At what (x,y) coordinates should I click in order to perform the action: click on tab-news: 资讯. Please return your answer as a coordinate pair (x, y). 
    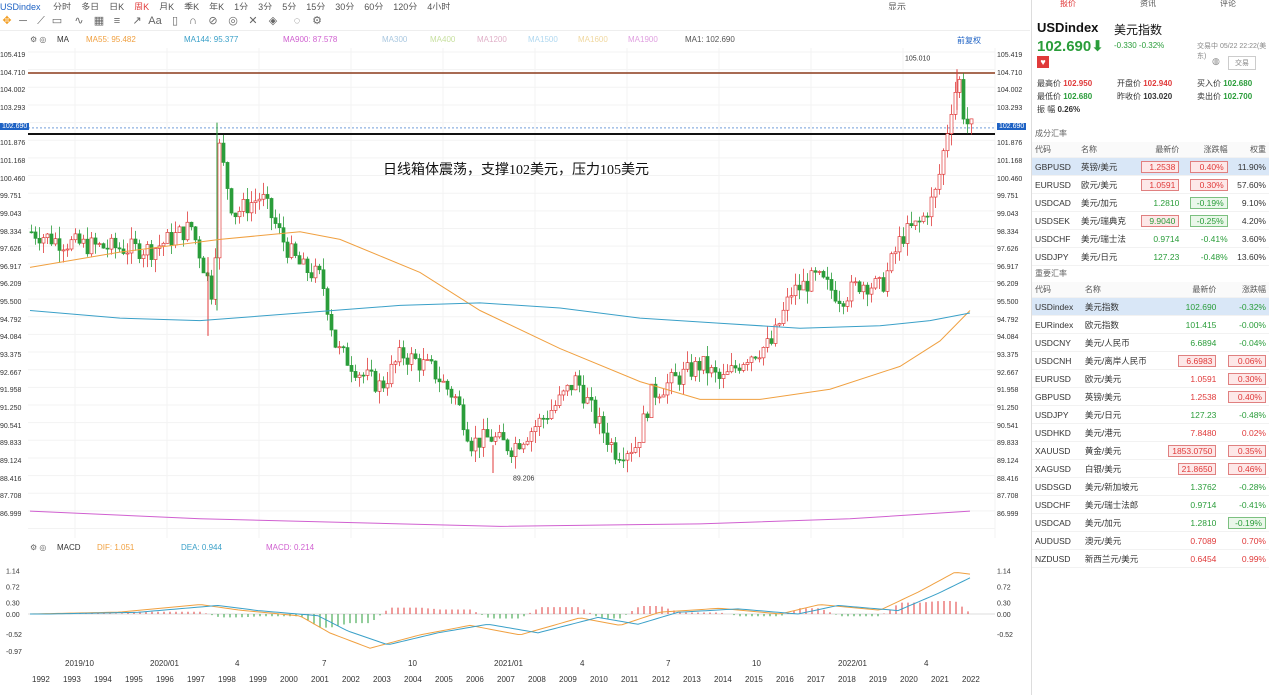
    Looking at the image, I should click on (1148, 4).